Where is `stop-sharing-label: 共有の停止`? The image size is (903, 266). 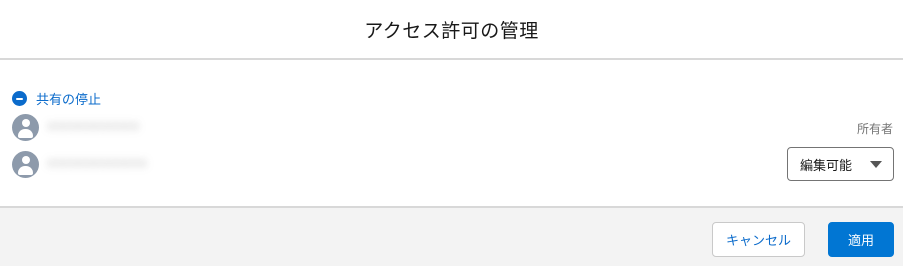 stop-sharing-label: 共有の停止 is located at coordinates (69, 100).